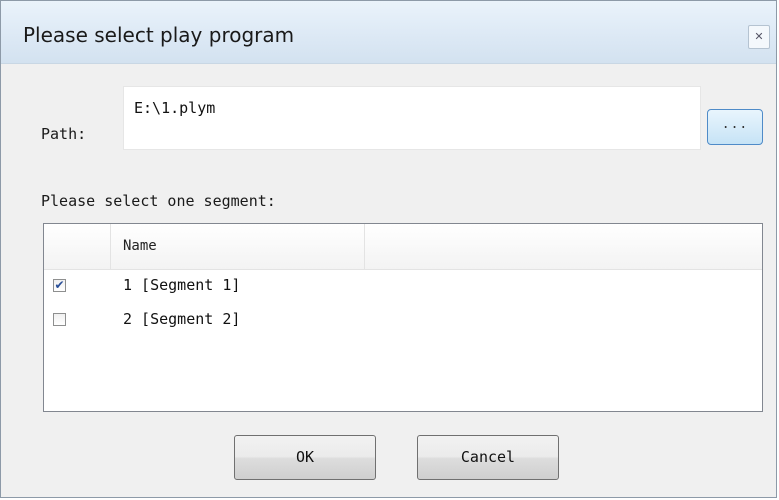 The height and width of the screenshot is (500, 779). What do you see at coordinates (238, 246) in the screenshot?
I see `name-column-header: Name` at bounding box center [238, 246].